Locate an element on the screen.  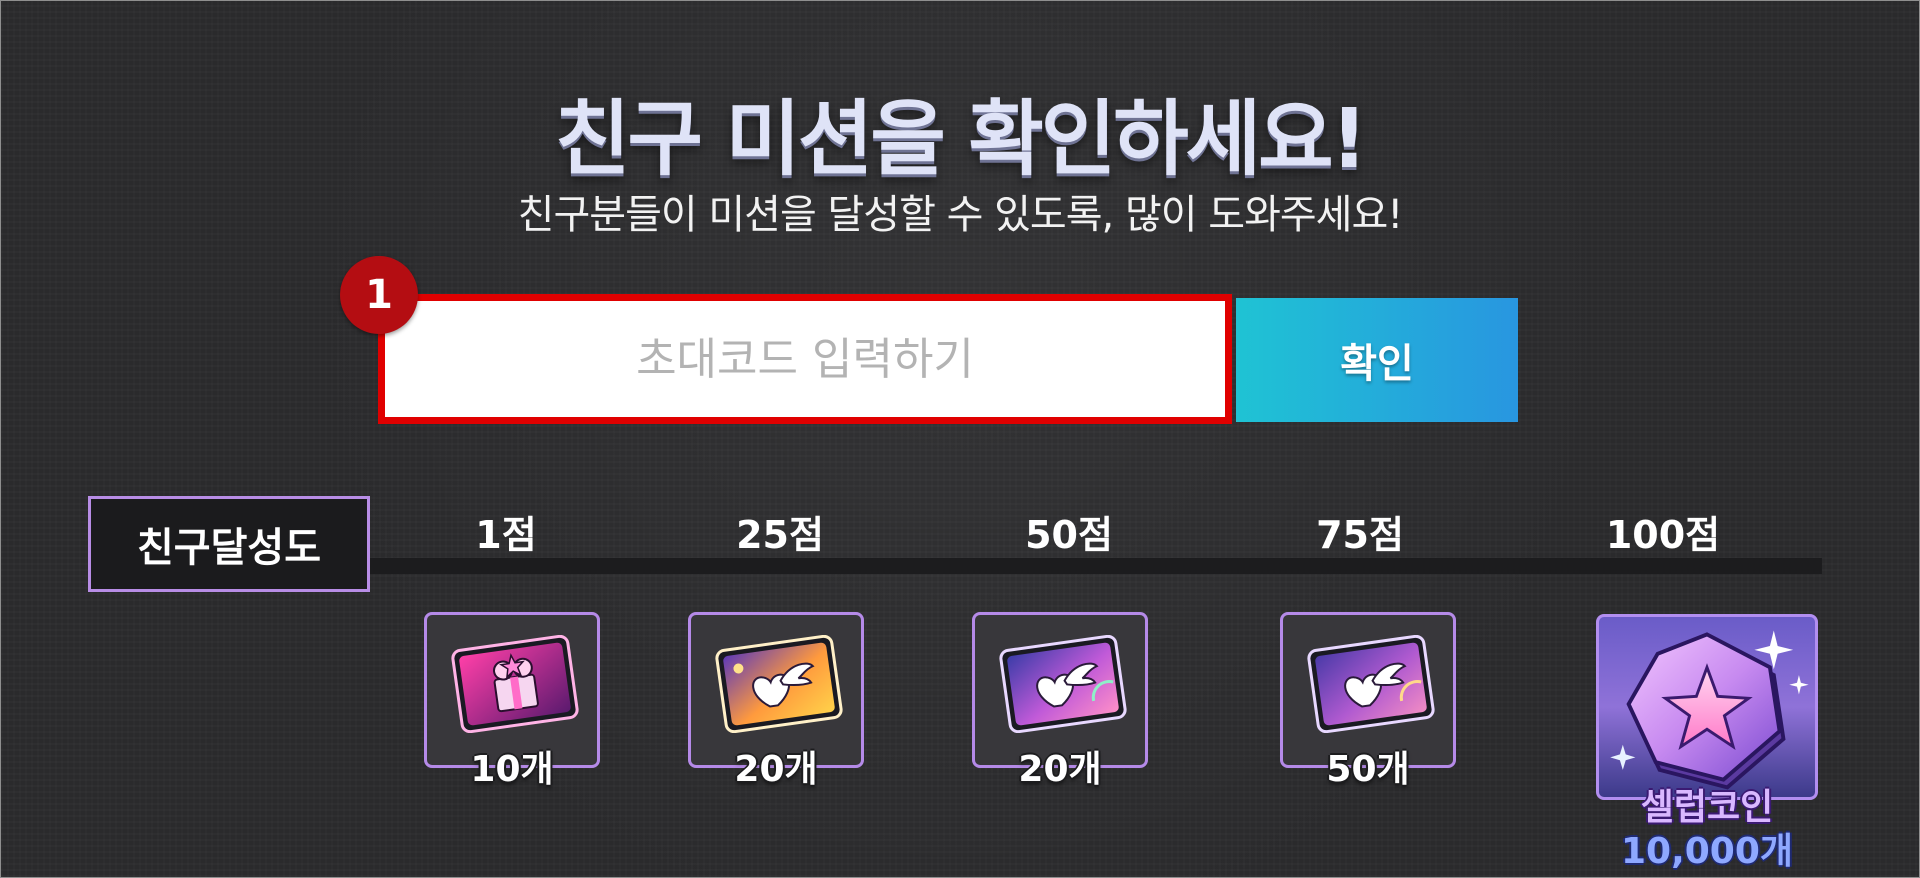
grand-reward-count: 10,000개 is located at coordinates (1707, 851).